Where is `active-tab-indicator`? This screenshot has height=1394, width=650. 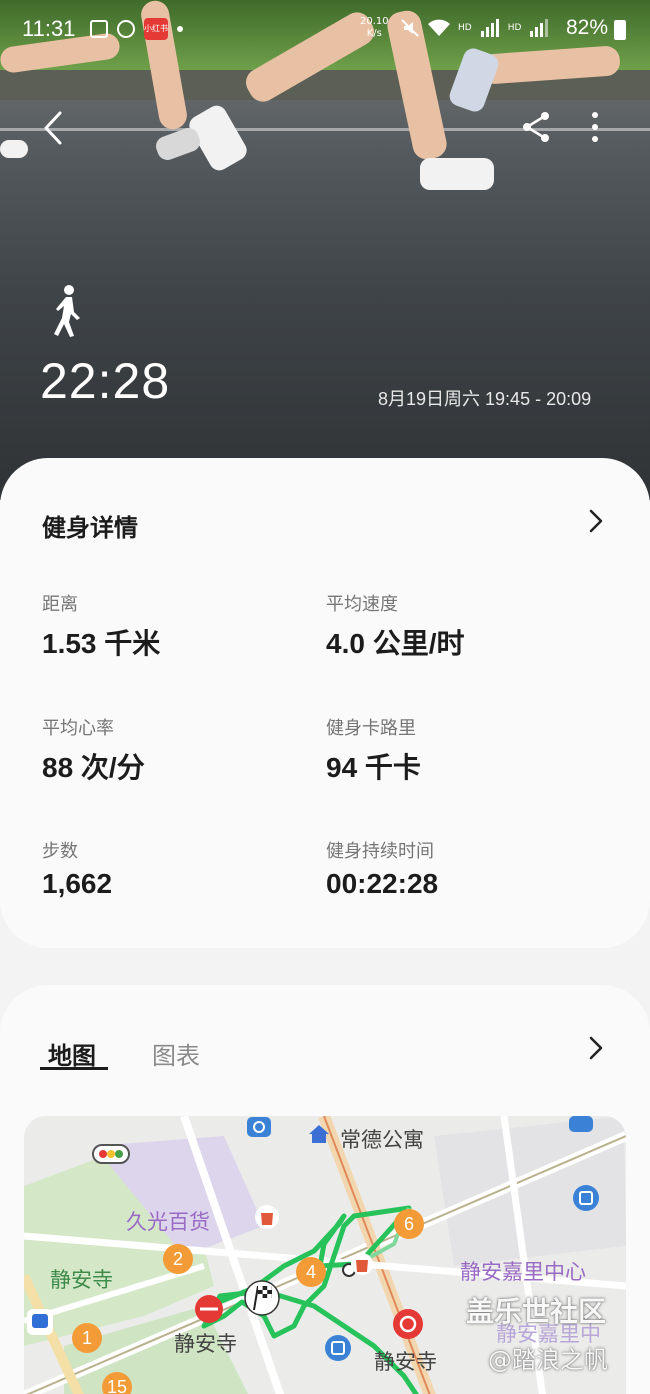 active-tab-indicator is located at coordinates (74, 1068).